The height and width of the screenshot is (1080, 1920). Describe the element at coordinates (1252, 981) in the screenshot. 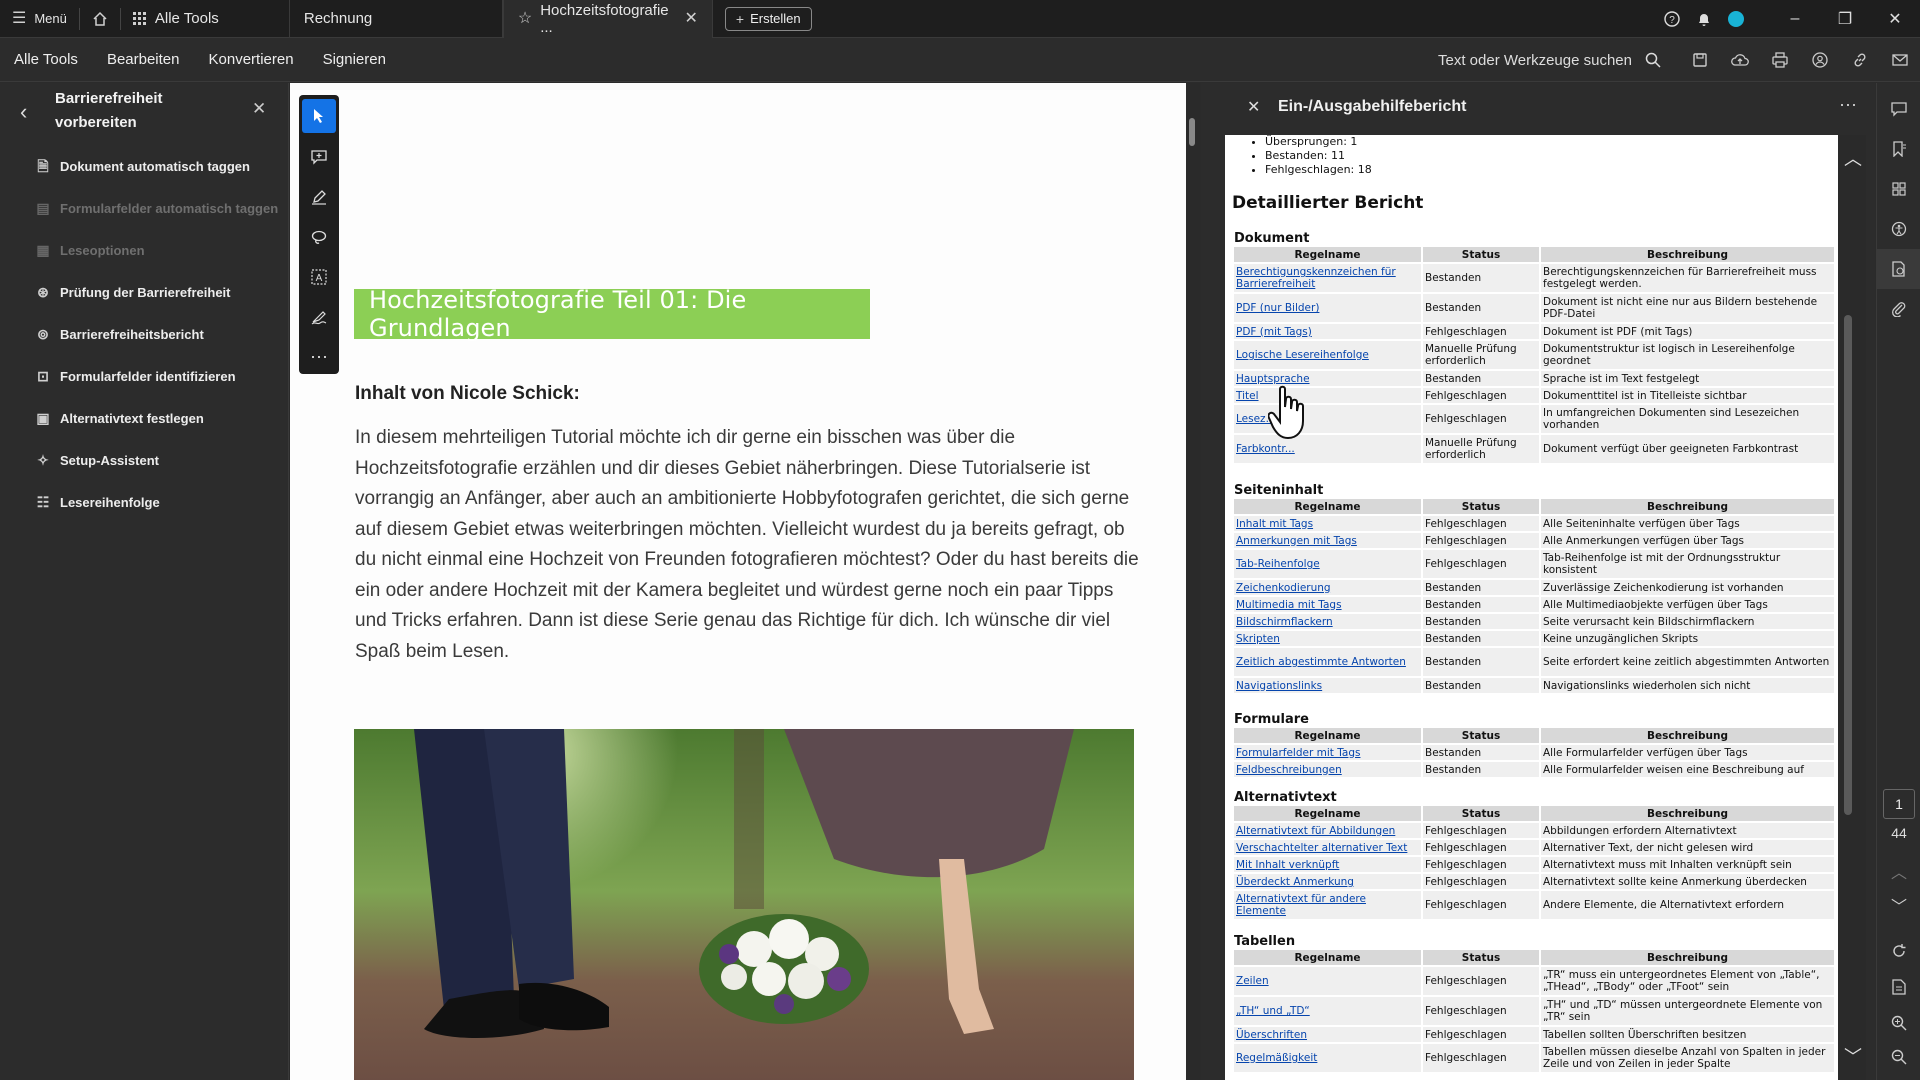

I see `rule-link: Zeilen` at that location.